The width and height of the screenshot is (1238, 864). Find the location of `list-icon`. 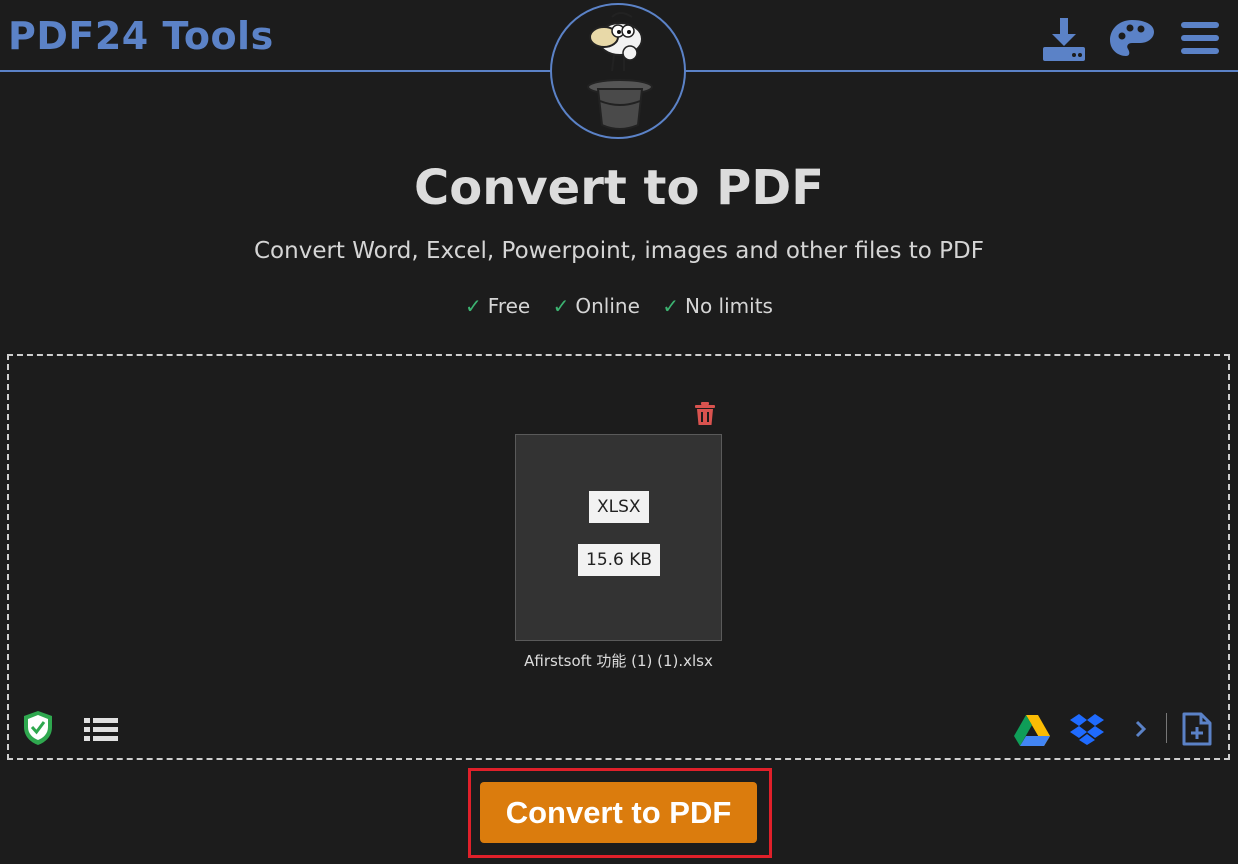

list-icon is located at coordinates (101, 731).